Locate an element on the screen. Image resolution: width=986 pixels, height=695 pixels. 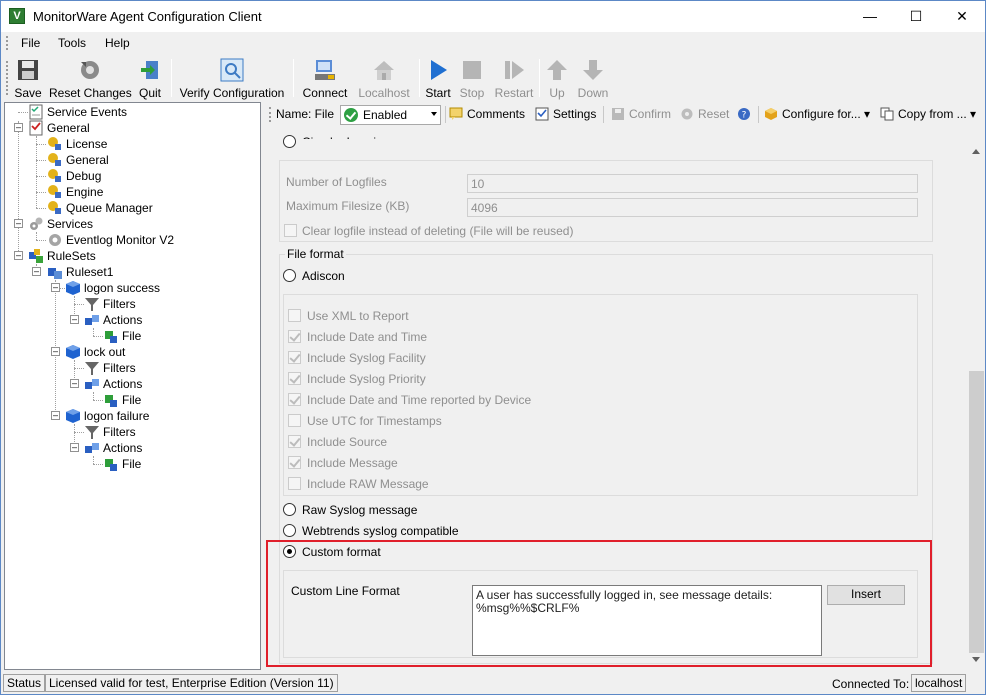
tree-expander-services: – is located at coordinates (18, 223).